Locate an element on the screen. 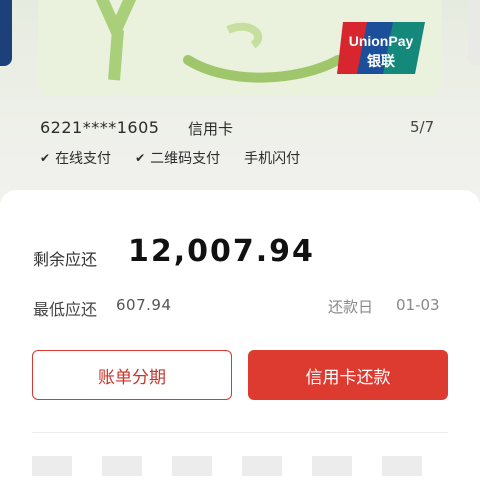  feature-qr-pay: ✔ 二维码支付 is located at coordinates (177, 158).